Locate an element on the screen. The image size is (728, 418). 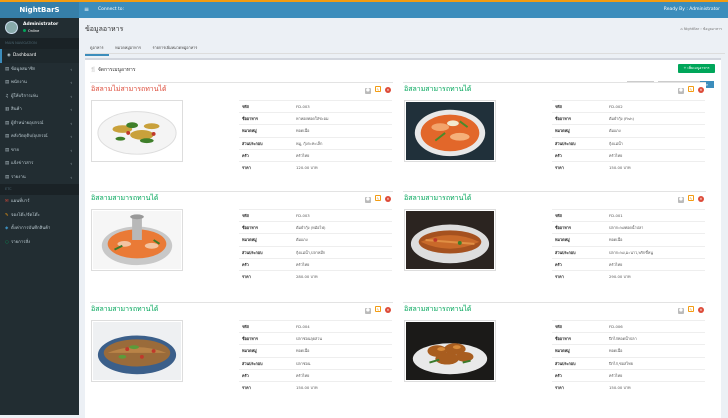
detail-row-code: รหัส FD-006 is located at coordinates (628, 326).